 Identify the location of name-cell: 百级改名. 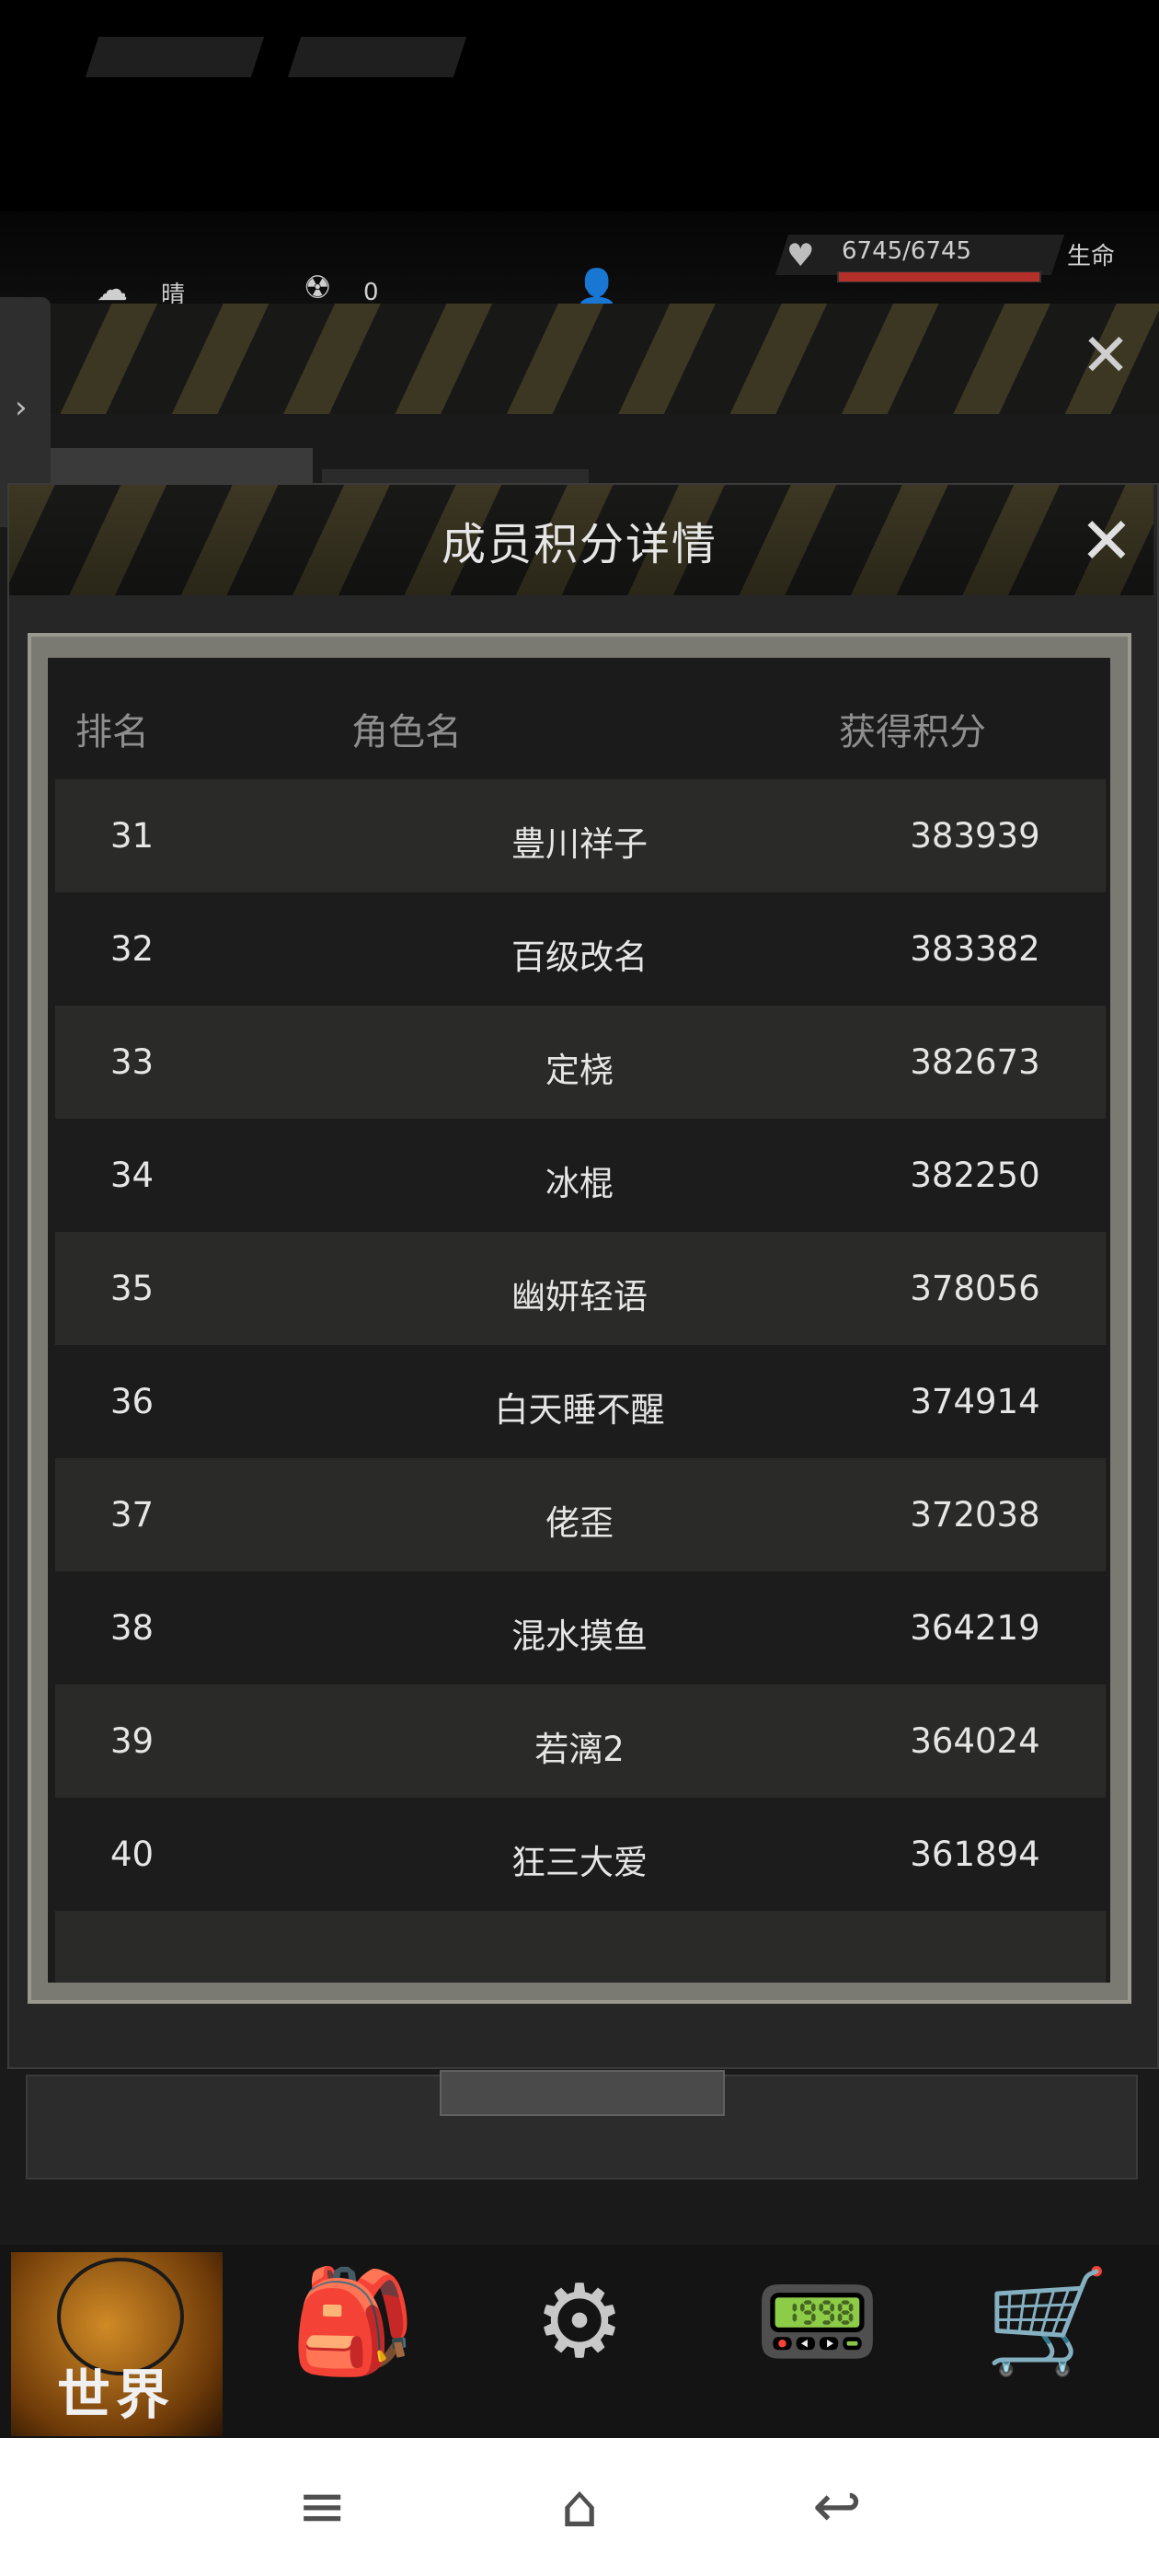
(579, 957).